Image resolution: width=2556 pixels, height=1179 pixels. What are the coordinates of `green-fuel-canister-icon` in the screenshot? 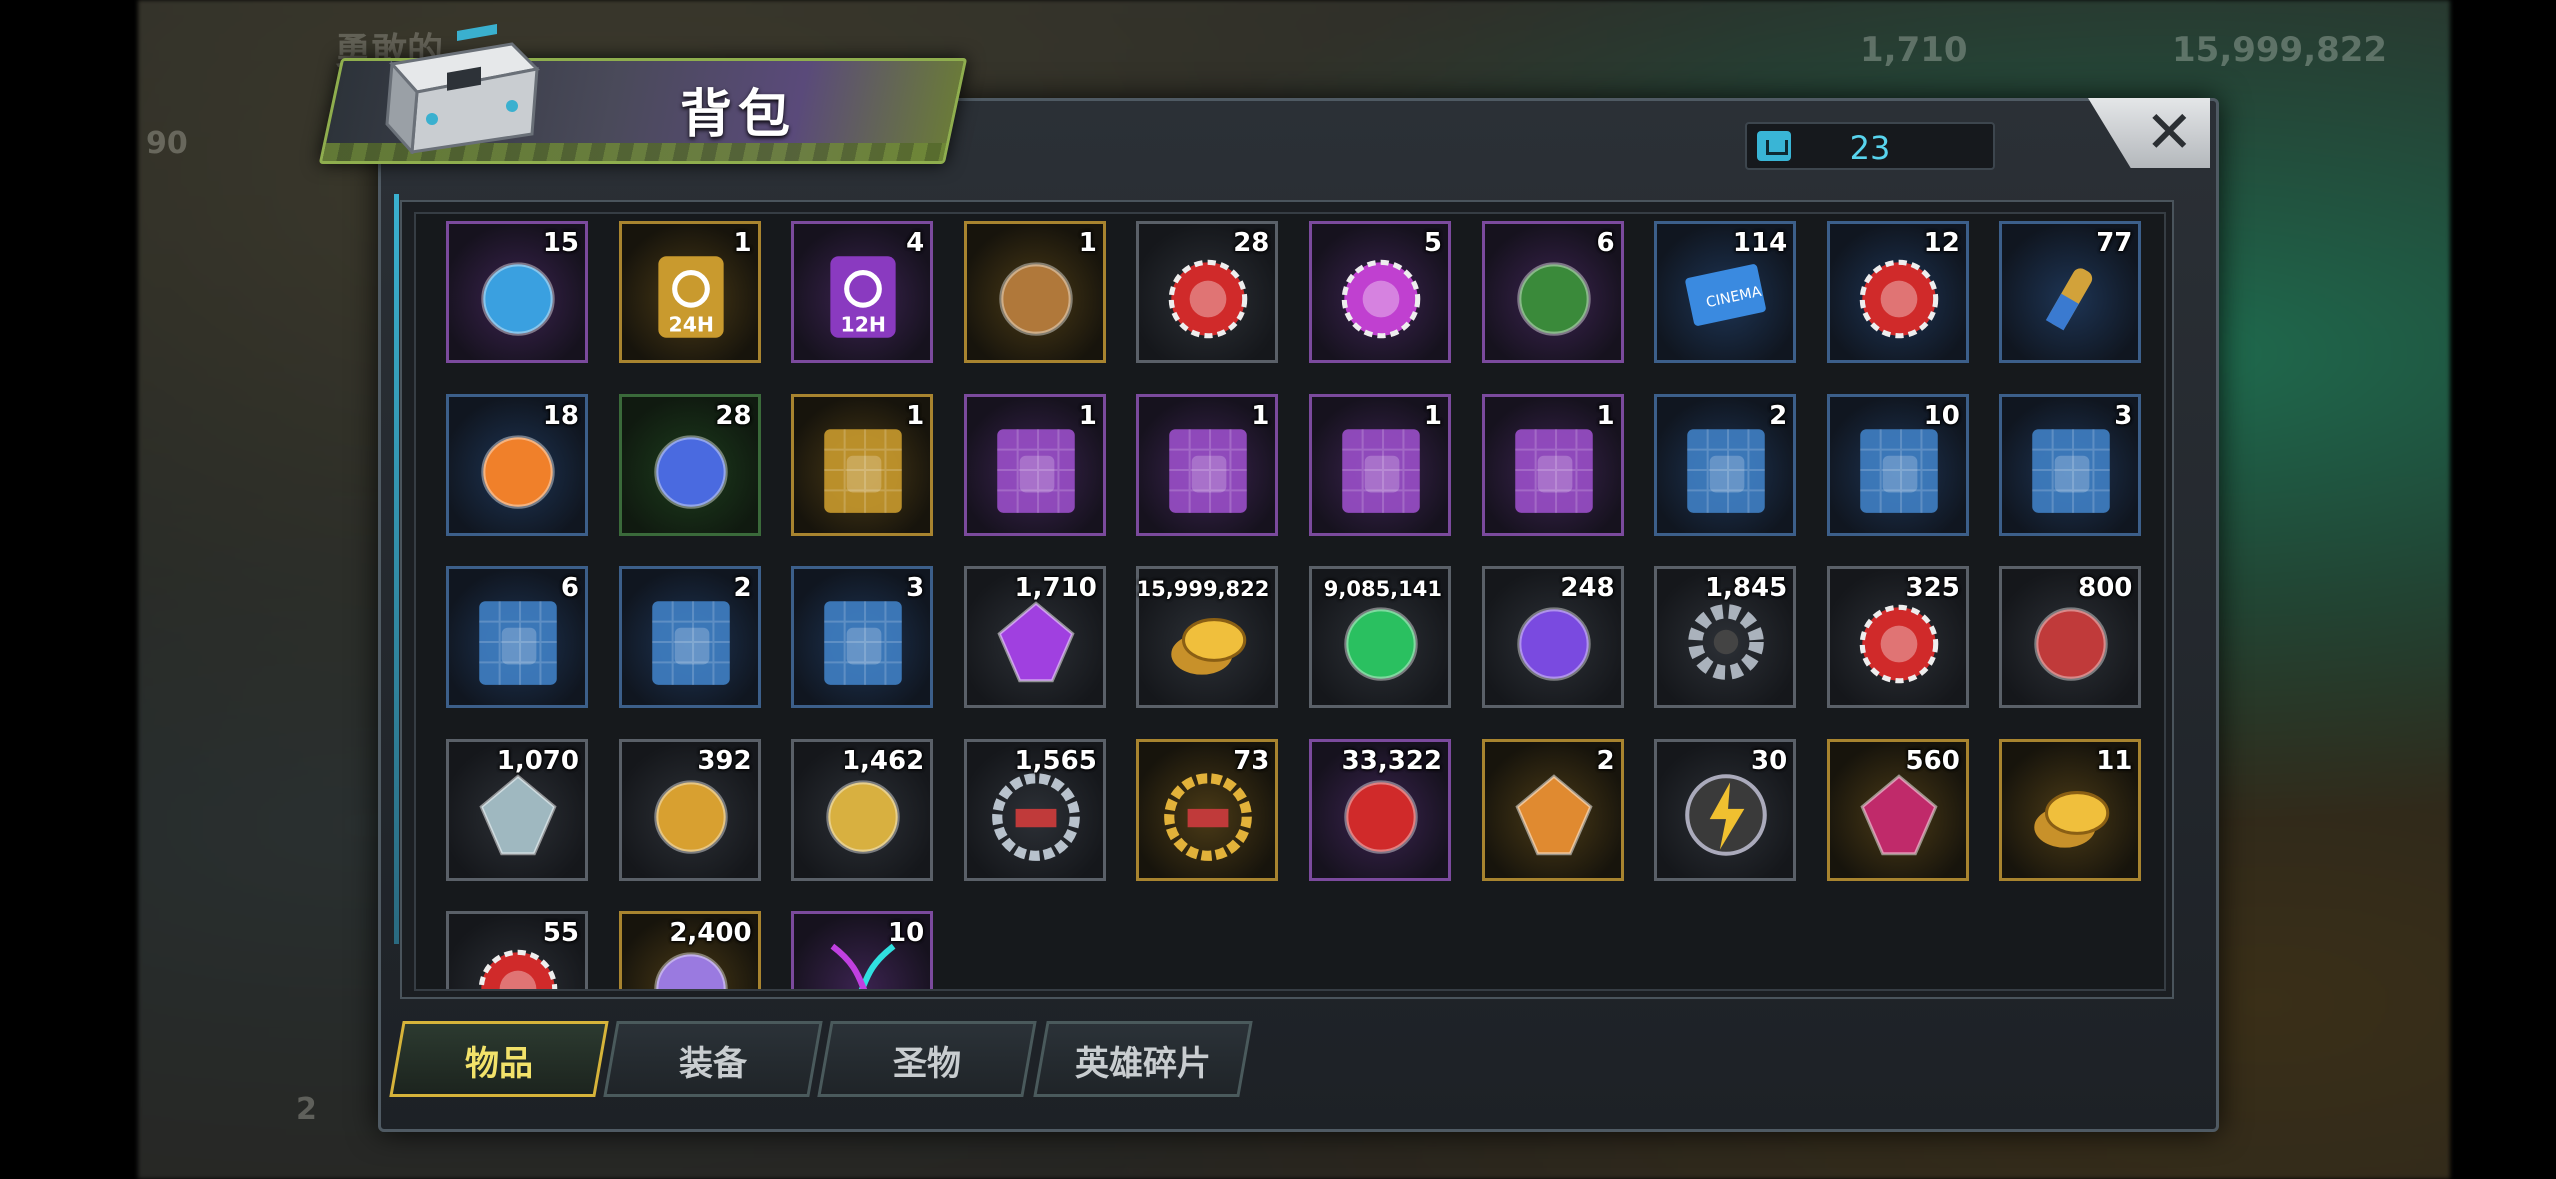 It's located at (1381, 644).